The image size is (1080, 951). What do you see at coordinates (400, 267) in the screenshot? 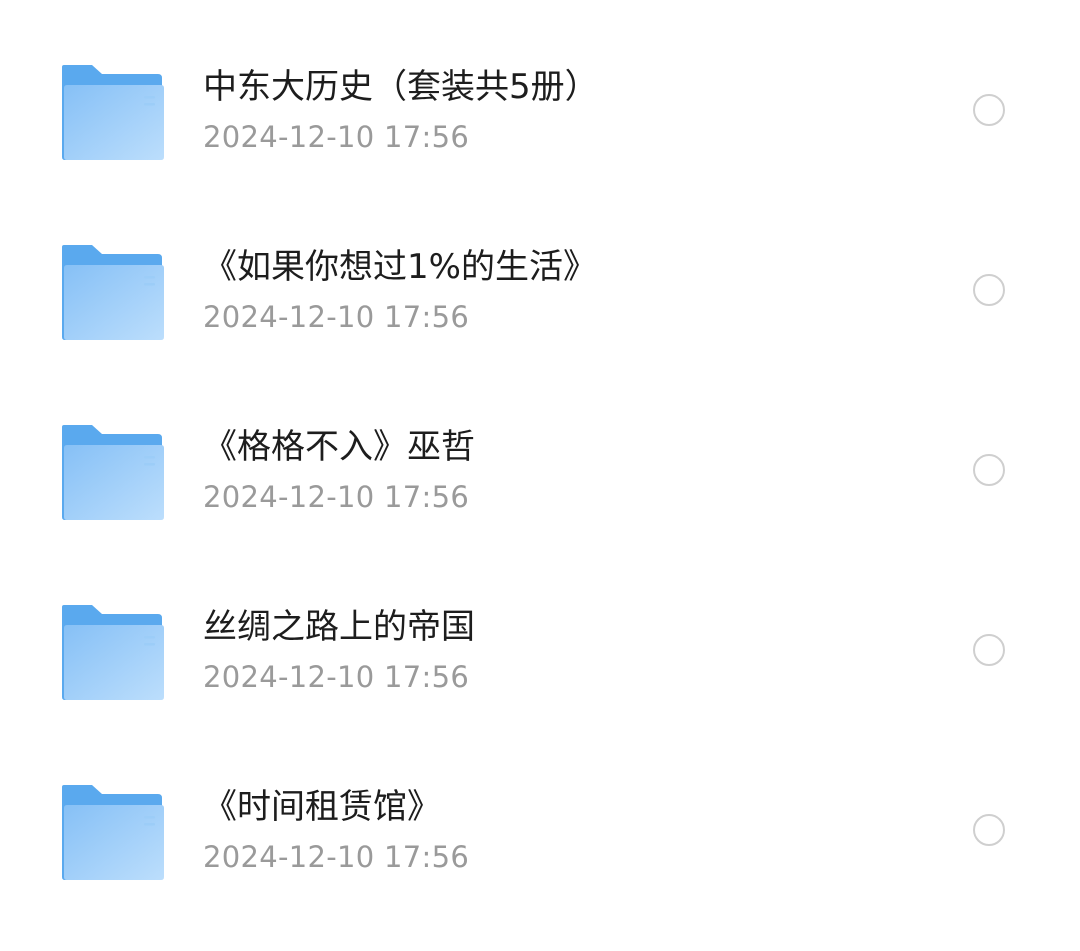
I see `file-name: 《如果你想过1%的生活》` at bounding box center [400, 267].